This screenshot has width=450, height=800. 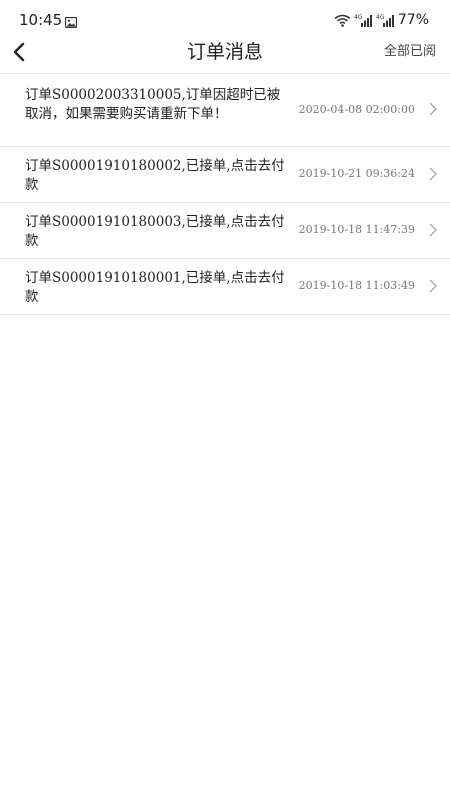 What do you see at coordinates (41, 20) in the screenshot?
I see `status-time: 10:45` at bounding box center [41, 20].